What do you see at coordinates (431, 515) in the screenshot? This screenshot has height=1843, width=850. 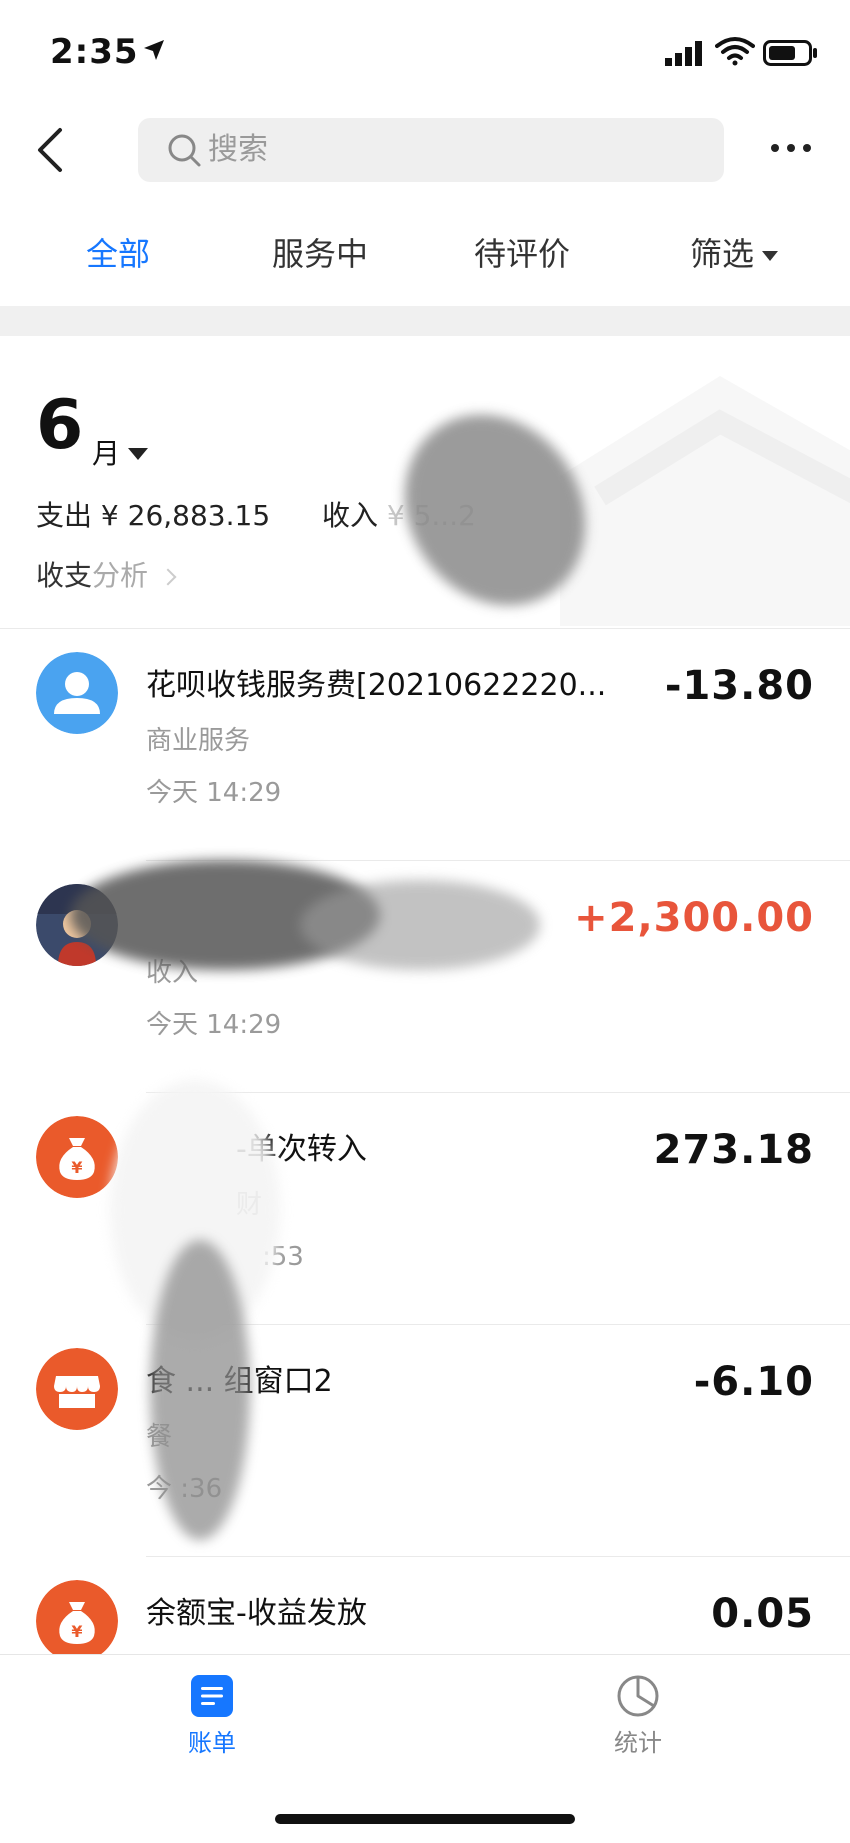 I see `income-value: ¥ 5...2` at bounding box center [431, 515].